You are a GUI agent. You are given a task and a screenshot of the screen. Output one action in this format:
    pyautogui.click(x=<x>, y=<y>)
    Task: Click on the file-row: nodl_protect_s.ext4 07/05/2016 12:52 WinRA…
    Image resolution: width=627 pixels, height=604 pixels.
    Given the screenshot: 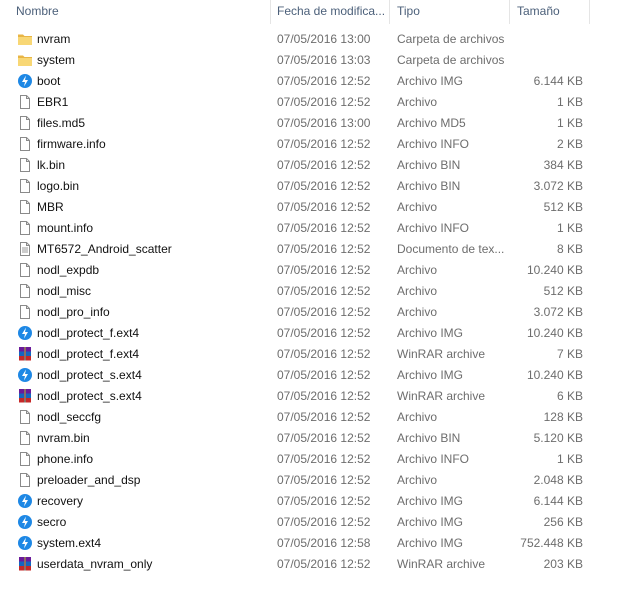 What is the action you would take?
    pyautogui.click(x=313, y=396)
    